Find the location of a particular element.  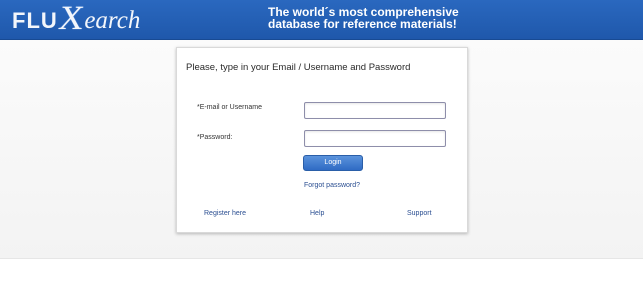

register-link: Register here is located at coordinates (225, 213).